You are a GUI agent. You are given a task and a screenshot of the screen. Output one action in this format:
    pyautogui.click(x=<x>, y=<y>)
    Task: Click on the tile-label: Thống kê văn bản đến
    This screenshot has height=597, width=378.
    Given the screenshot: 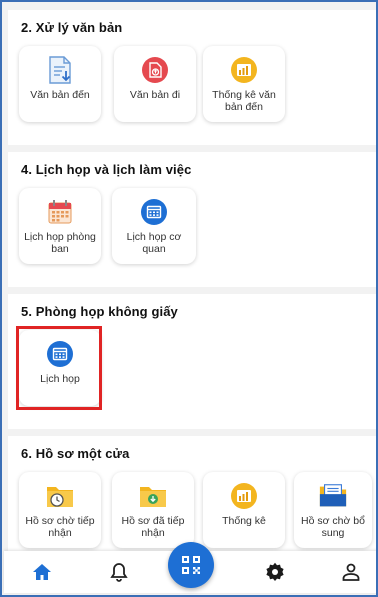 What is the action you would take?
    pyautogui.click(x=244, y=101)
    